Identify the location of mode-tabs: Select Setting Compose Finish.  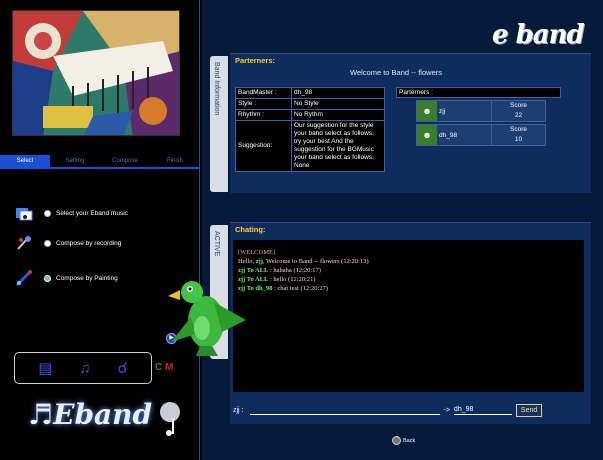
(100, 161).